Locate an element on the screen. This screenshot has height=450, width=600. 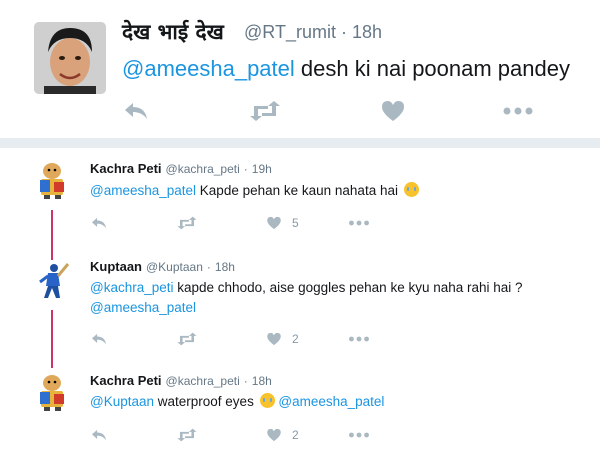
display-name: Kuptaan is located at coordinates (116, 266).